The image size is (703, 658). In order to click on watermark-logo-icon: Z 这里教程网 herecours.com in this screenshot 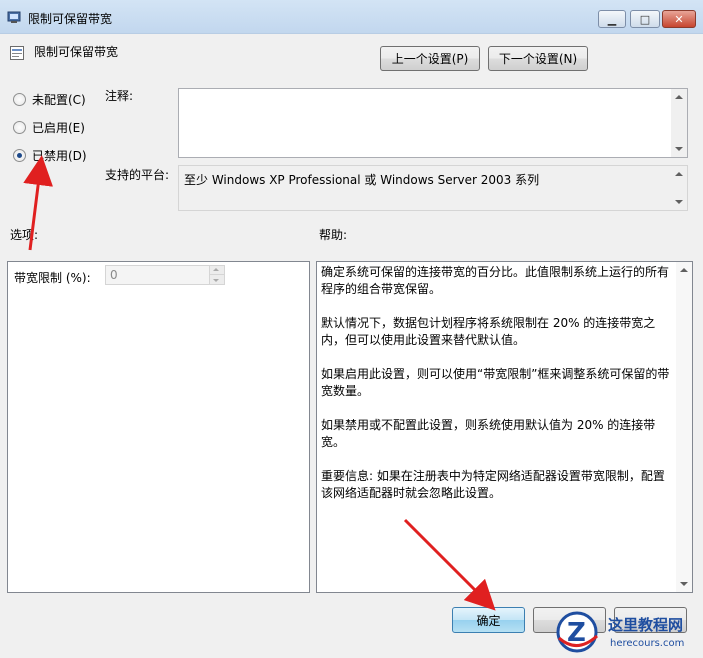, I will do `click(620, 632)`.